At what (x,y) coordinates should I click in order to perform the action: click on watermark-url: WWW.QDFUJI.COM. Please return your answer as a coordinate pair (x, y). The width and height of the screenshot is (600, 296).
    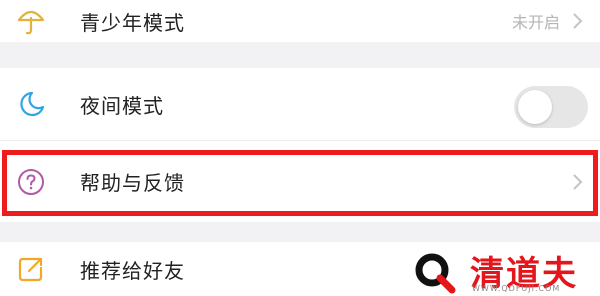
    Looking at the image, I should click on (516, 288).